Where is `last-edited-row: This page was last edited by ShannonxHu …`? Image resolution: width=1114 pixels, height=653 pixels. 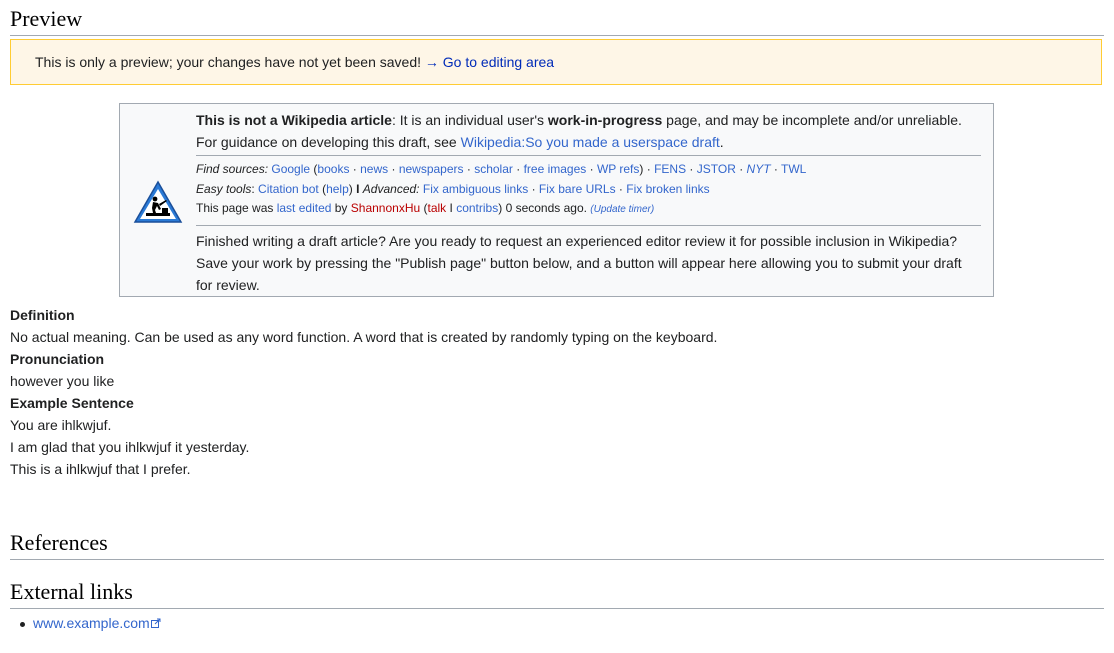 last-edited-row: This page was last edited by ShannonxHu … is located at coordinates (425, 208).